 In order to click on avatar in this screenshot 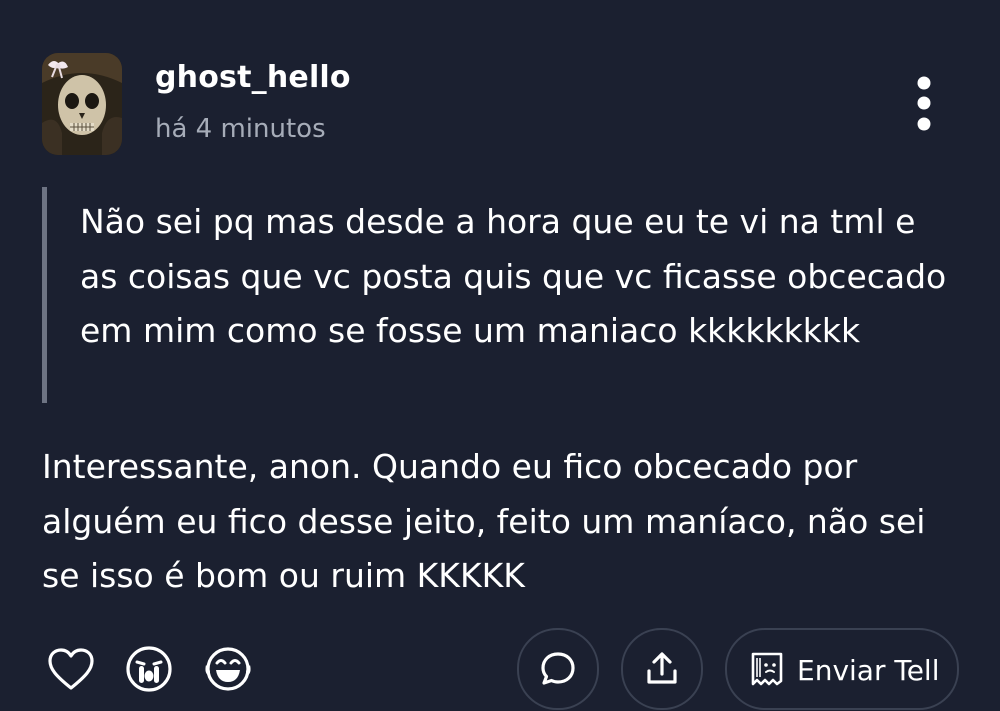, I will do `click(82, 104)`.